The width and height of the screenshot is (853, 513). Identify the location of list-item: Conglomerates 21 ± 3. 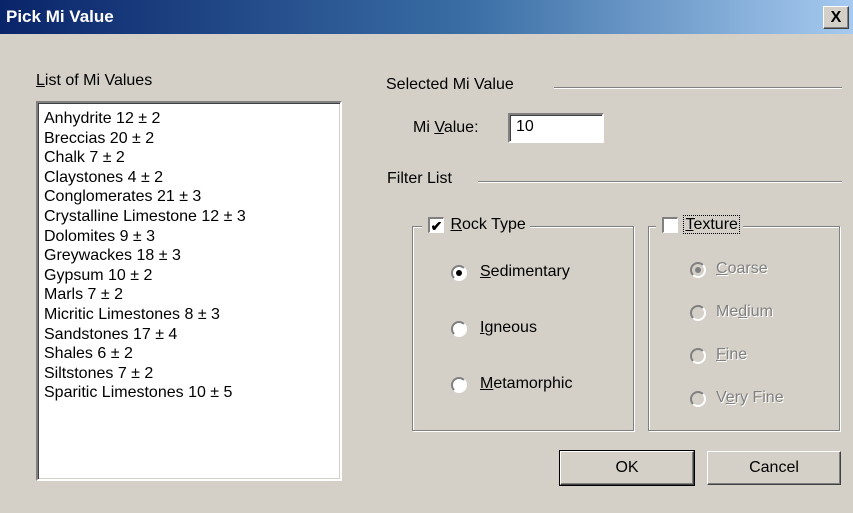
(192, 197).